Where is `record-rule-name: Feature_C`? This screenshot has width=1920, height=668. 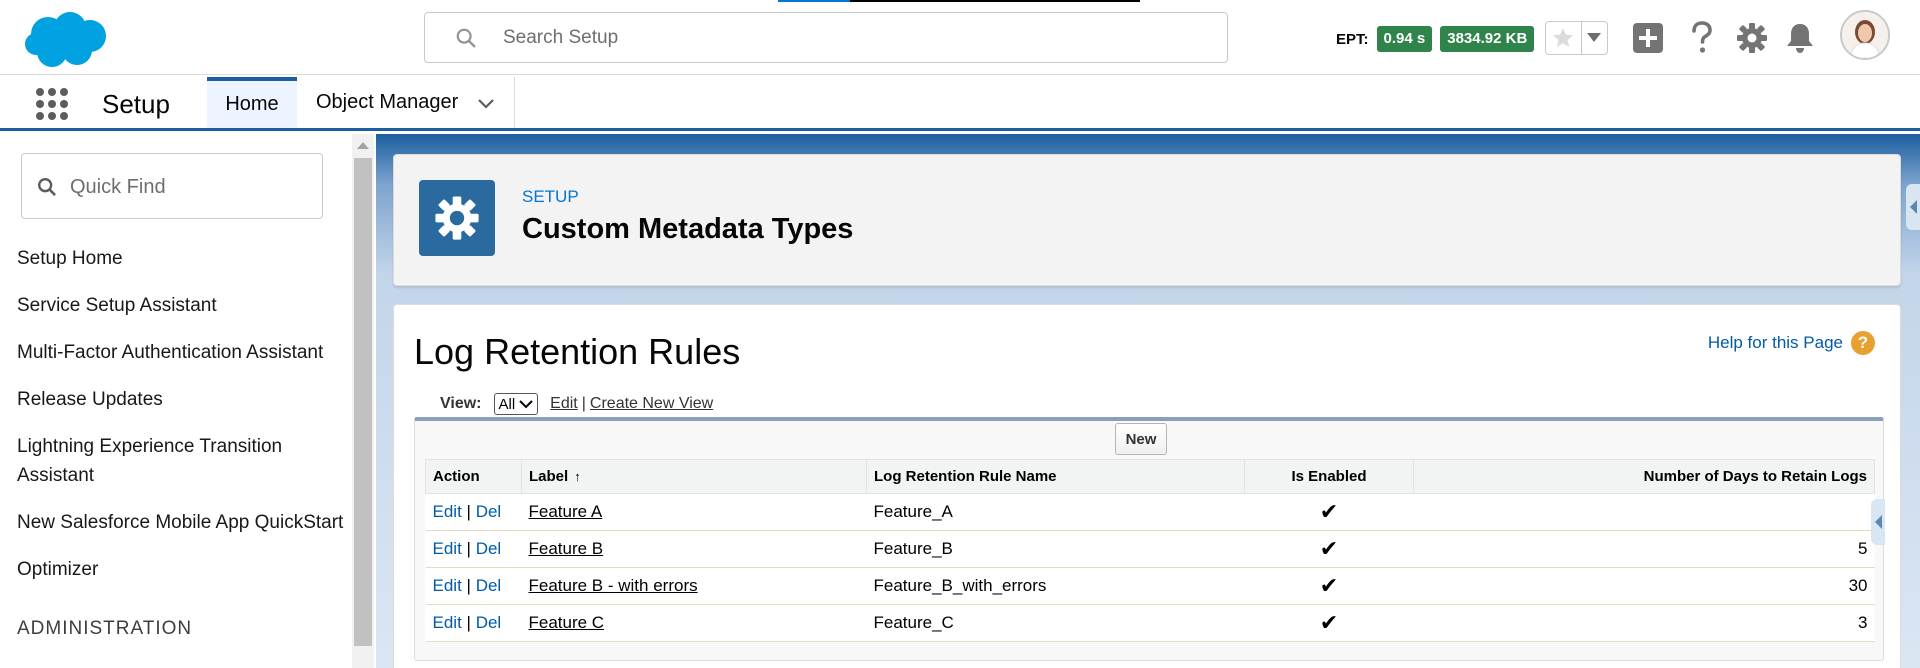 record-rule-name: Feature_C is located at coordinates (1055, 623).